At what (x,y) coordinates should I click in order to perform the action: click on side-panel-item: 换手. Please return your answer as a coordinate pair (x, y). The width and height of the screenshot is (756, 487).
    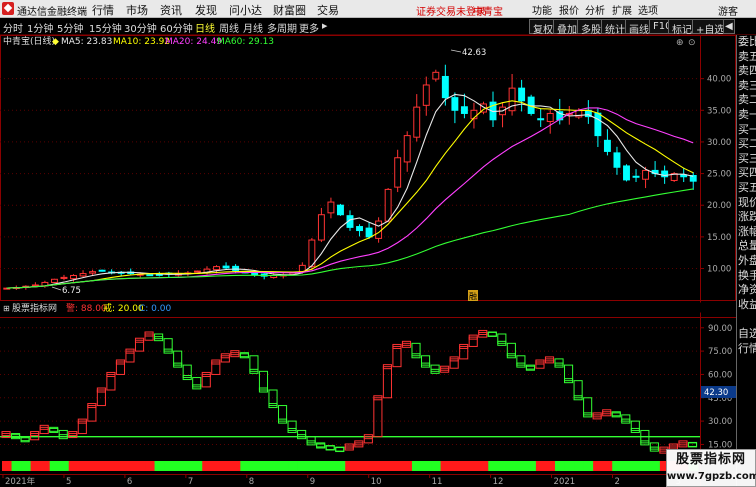
    Looking at the image, I should click on (747, 275).